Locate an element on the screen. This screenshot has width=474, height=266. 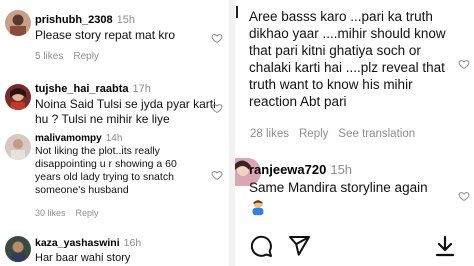
comment-username: ranjeewa720 is located at coordinates (287, 169).